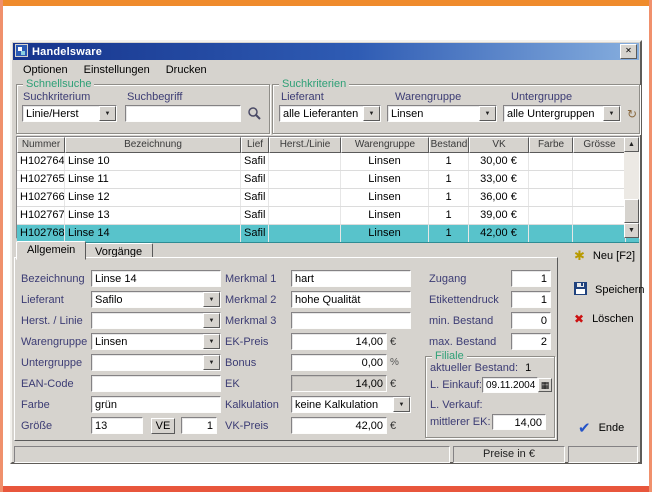 This screenshot has width=652, height=492. I want to click on column-header: Lief, so click(255, 145).